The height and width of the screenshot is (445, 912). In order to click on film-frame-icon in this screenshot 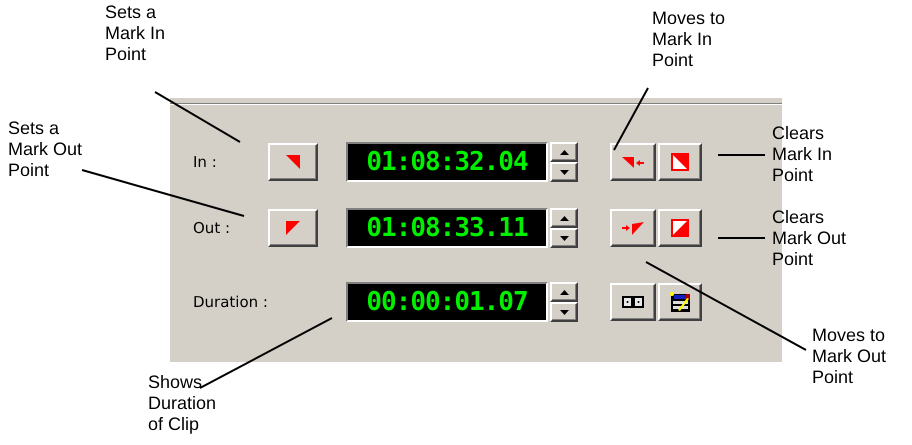, I will do `click(633, 302)`.